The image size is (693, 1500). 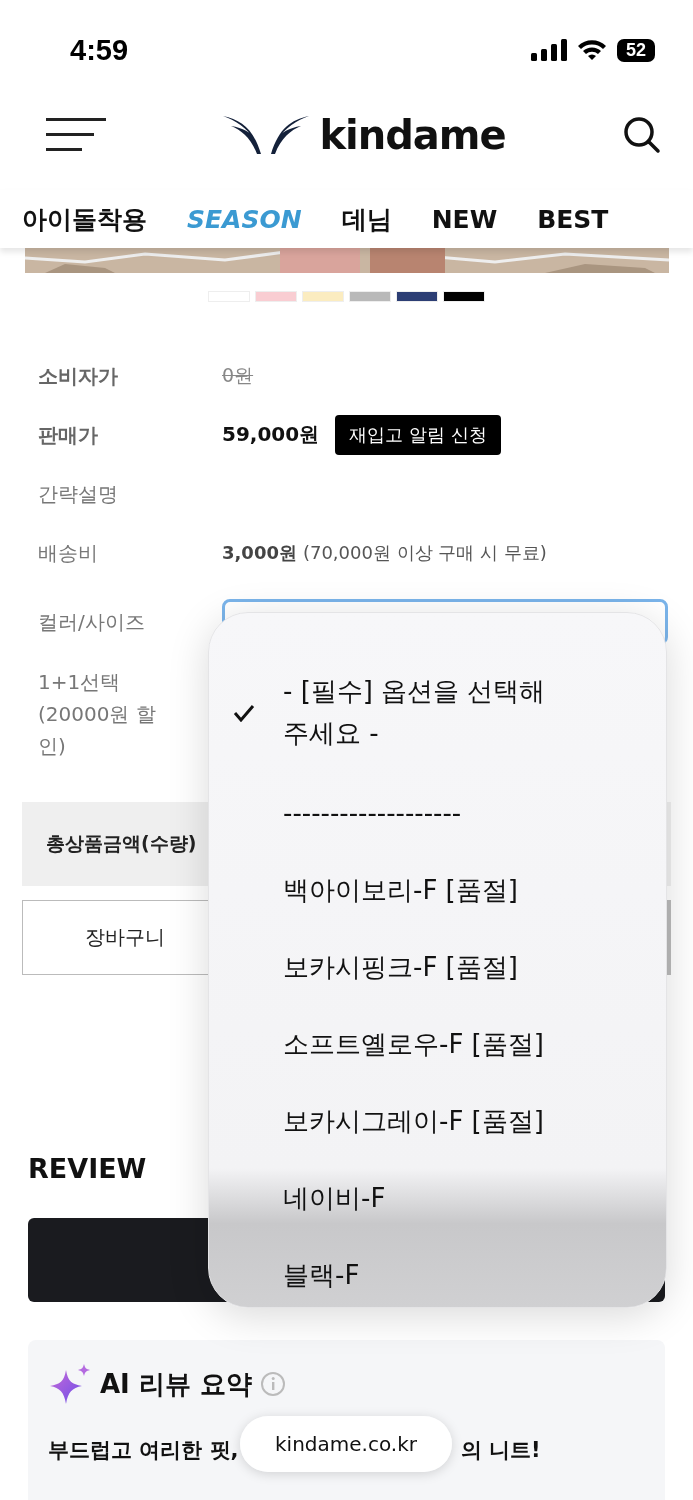 I want to click on field-label: 간략설명, so click(x=78, y=494).